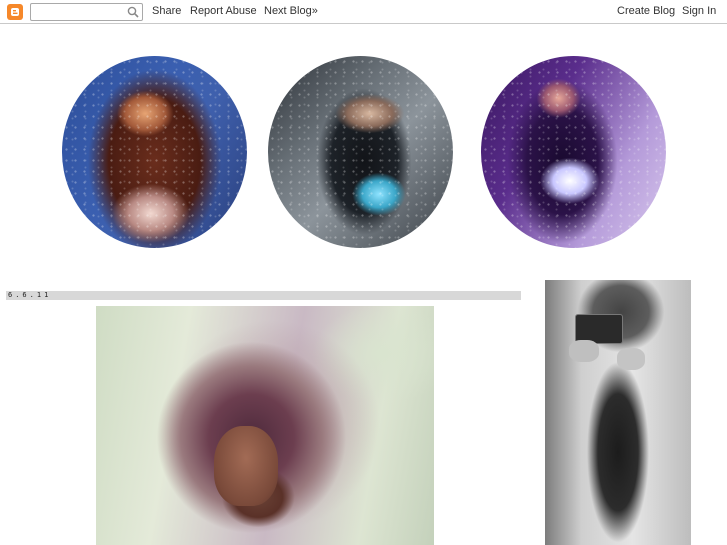 The width and height of the screenshot is (727, 545). Describe the element at coordinates (166, 11) in the screenshot. I see `share-link: Share` at that location.